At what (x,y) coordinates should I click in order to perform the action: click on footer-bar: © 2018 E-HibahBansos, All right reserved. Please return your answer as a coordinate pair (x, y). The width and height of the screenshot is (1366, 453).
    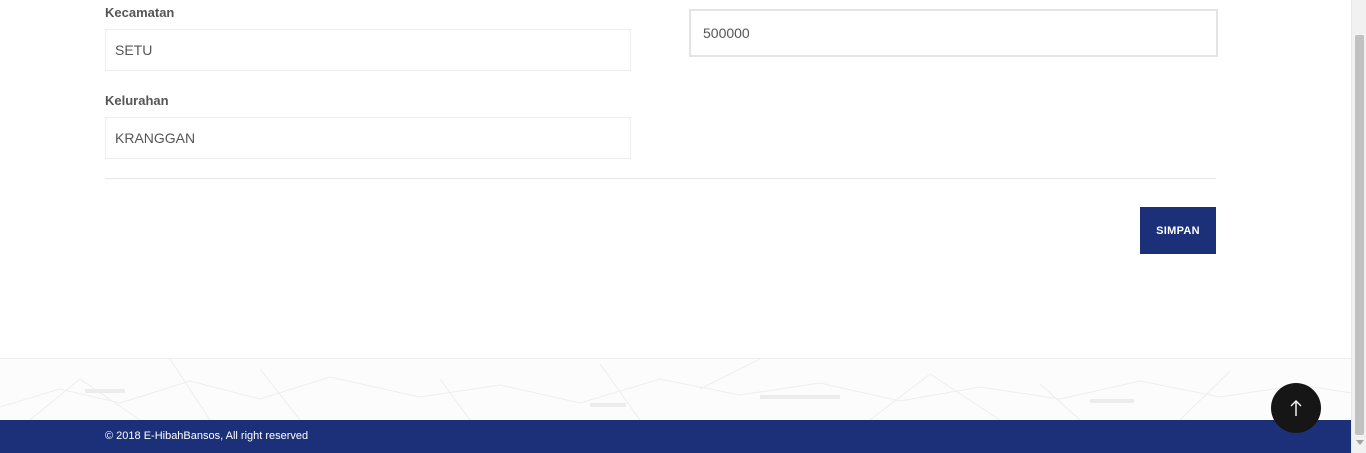
    Looking at the image, I should click on (675, 436).